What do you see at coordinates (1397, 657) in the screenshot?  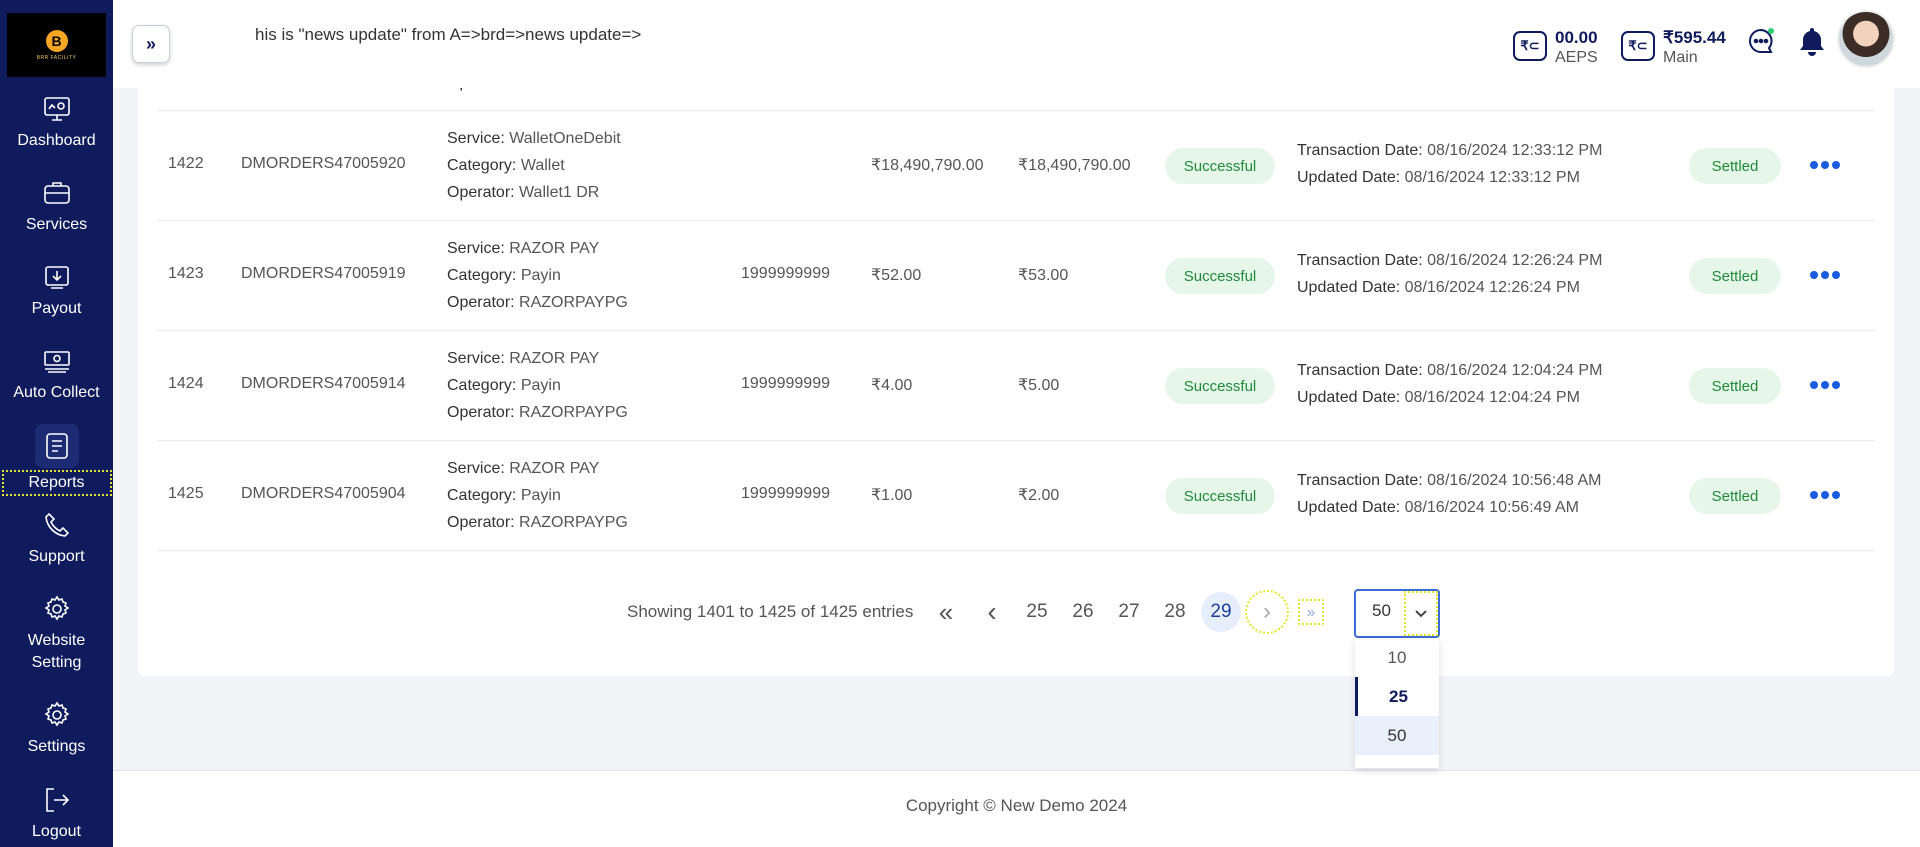 I see `page-size-option-10: 10` at bounding box center [1397, 657].